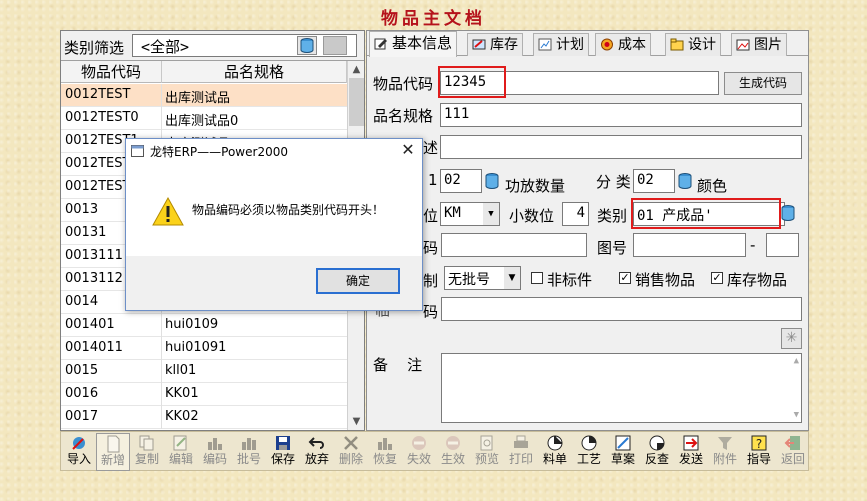 Image resolution: width=867 pixels, height=501 pixels. I want to click on toolbar-button-label: 附件, so click(724, 459).